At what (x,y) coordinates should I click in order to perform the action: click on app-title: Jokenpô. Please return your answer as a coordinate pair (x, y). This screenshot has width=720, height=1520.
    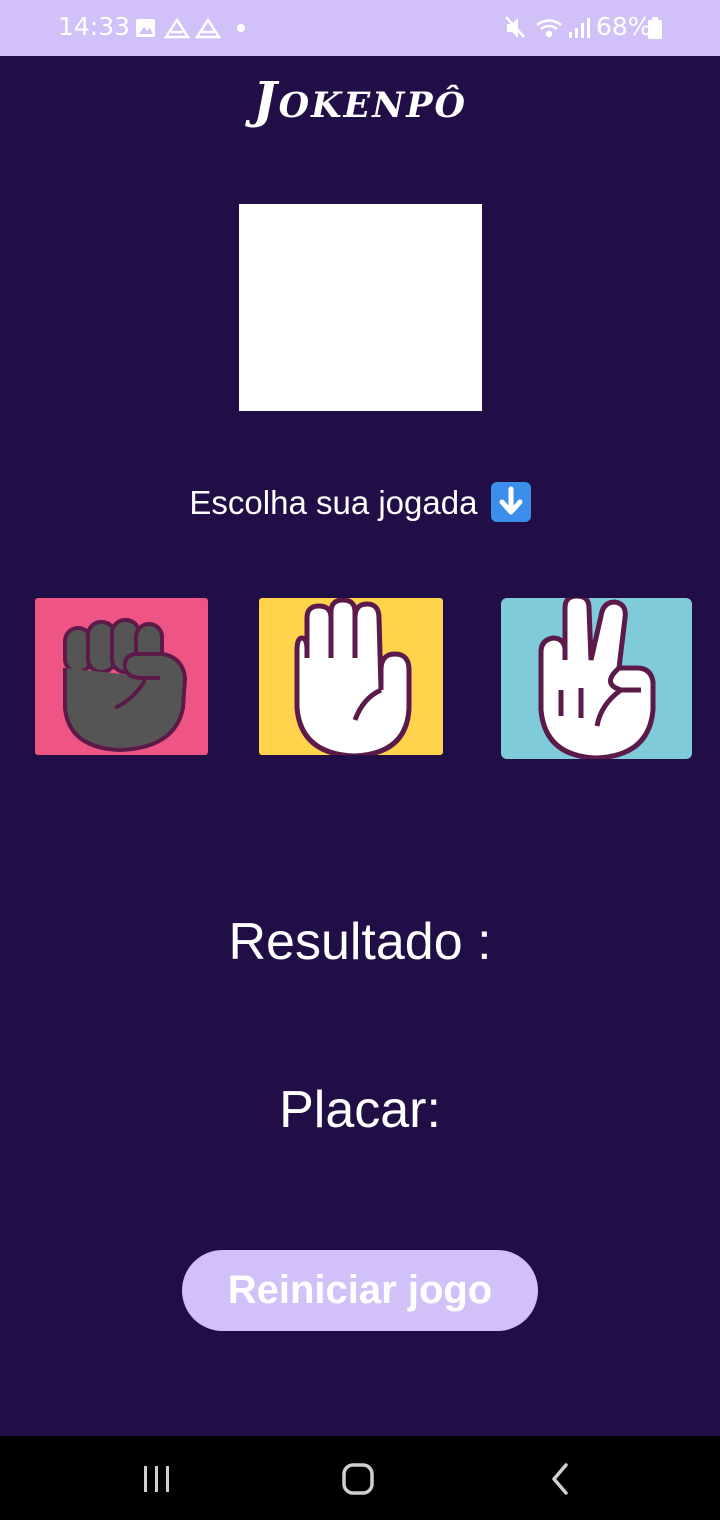
    Looking at the image, I should click on (360, 99).